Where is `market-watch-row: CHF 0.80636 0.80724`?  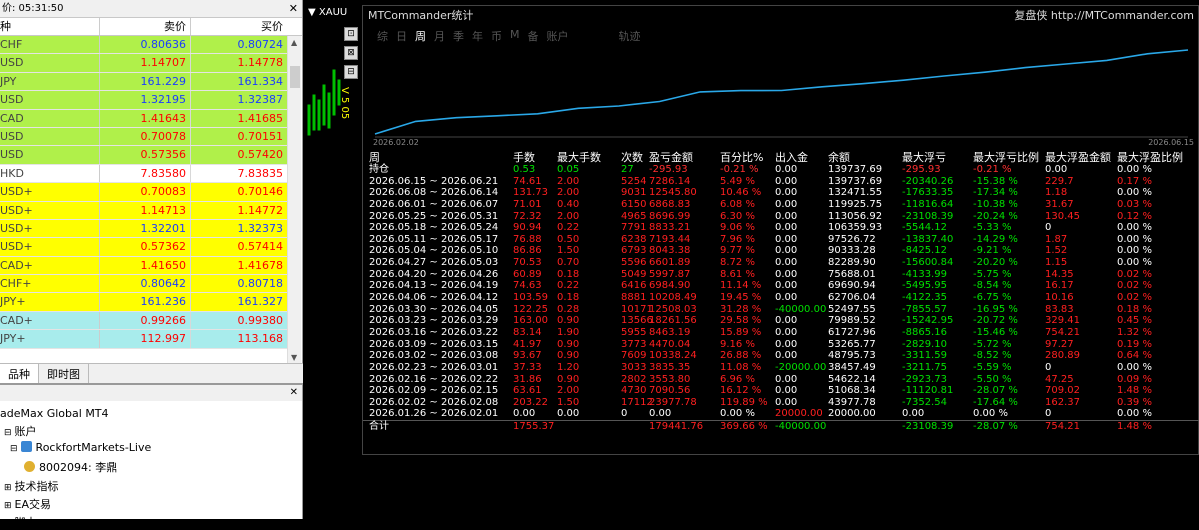
market-watch-row: CHF 0.80636 0.80724 is located at coordinates (143, 45).